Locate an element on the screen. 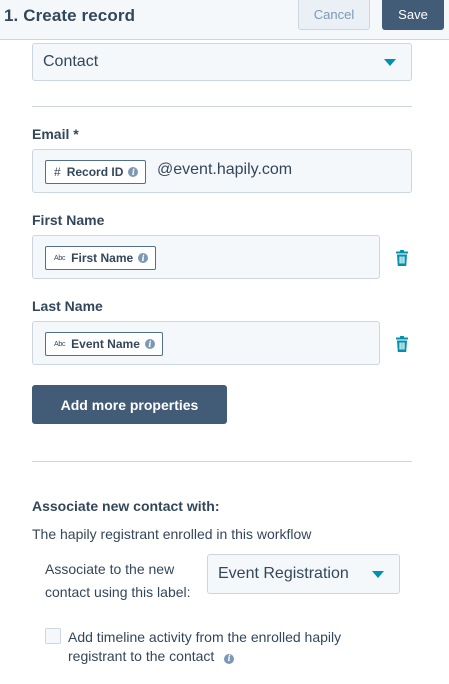 This screenshot has width=449, height=684. object-type-select: Contact is located at coordinates (222, 62).